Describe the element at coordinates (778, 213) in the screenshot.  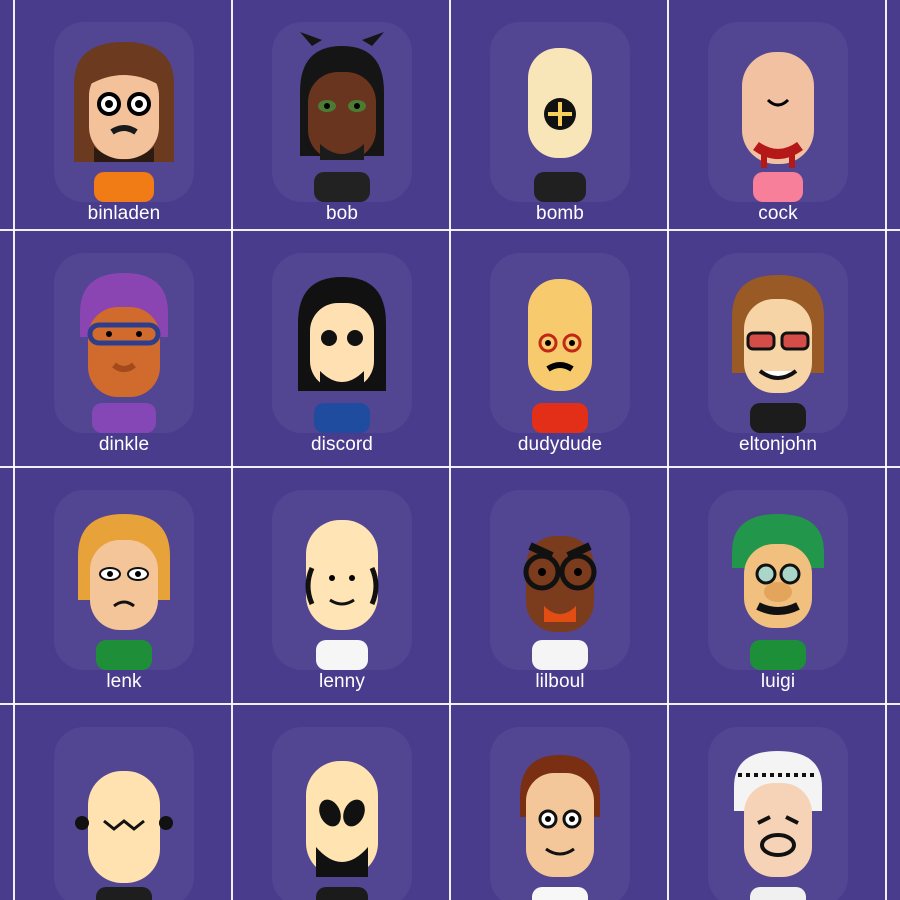
I see `mii-name-label: cock` at that location.